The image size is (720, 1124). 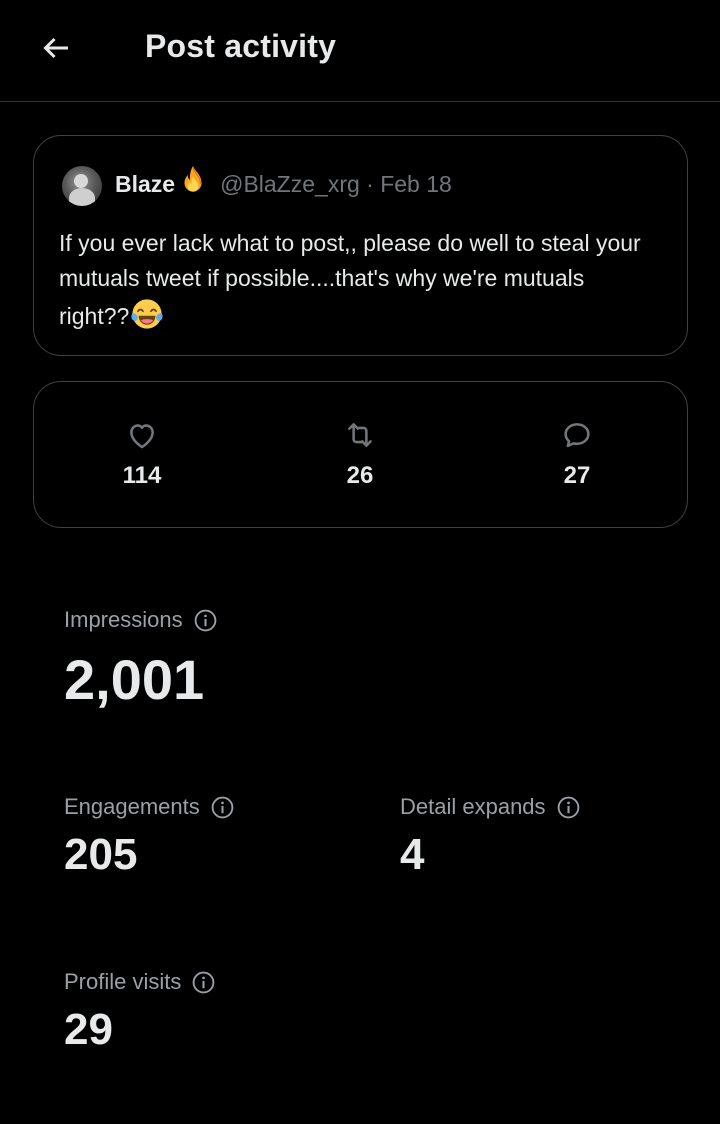 I want to click on profile-visits-metric: Profile visits 29, so click(x=140, y=1012).